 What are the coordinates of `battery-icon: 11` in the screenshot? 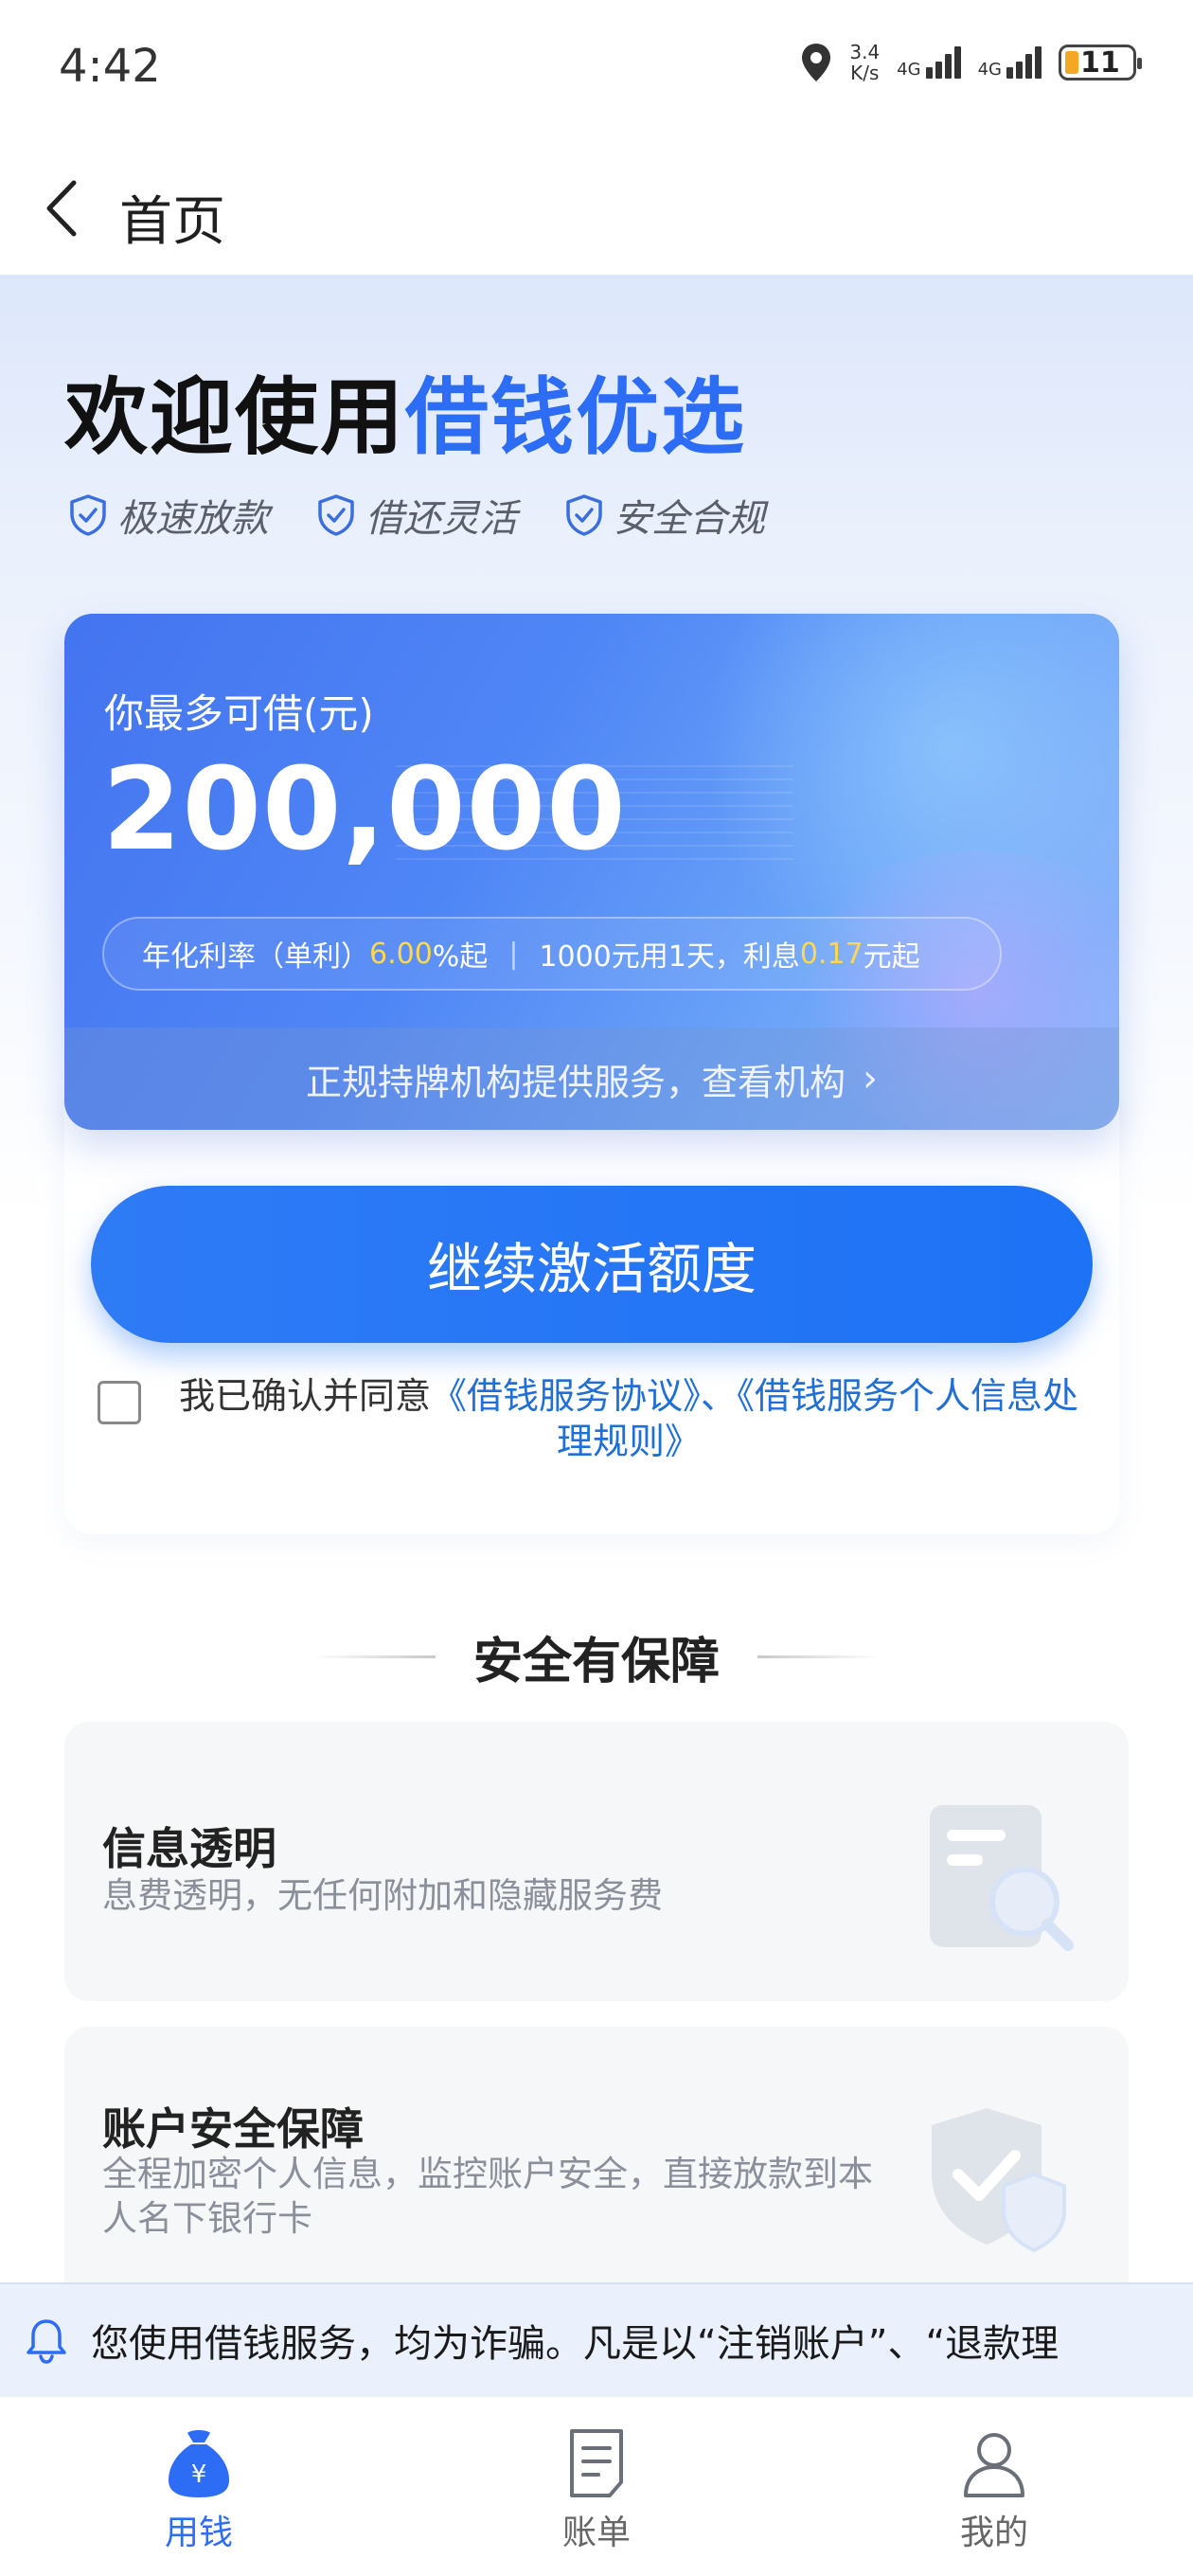 It's located at (1100, 62).